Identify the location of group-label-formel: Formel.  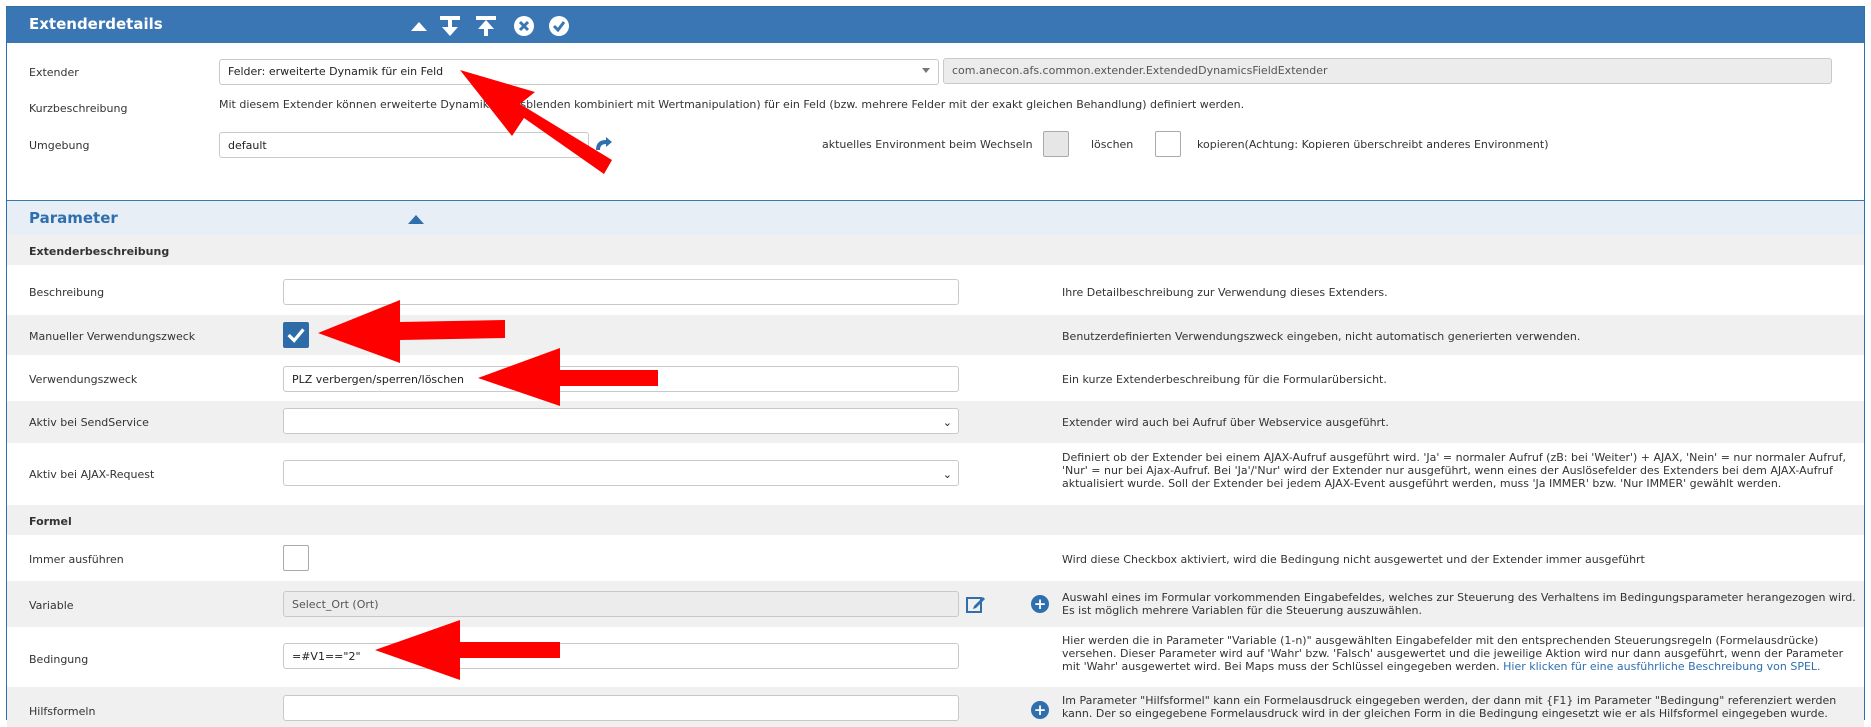
(50, 521).